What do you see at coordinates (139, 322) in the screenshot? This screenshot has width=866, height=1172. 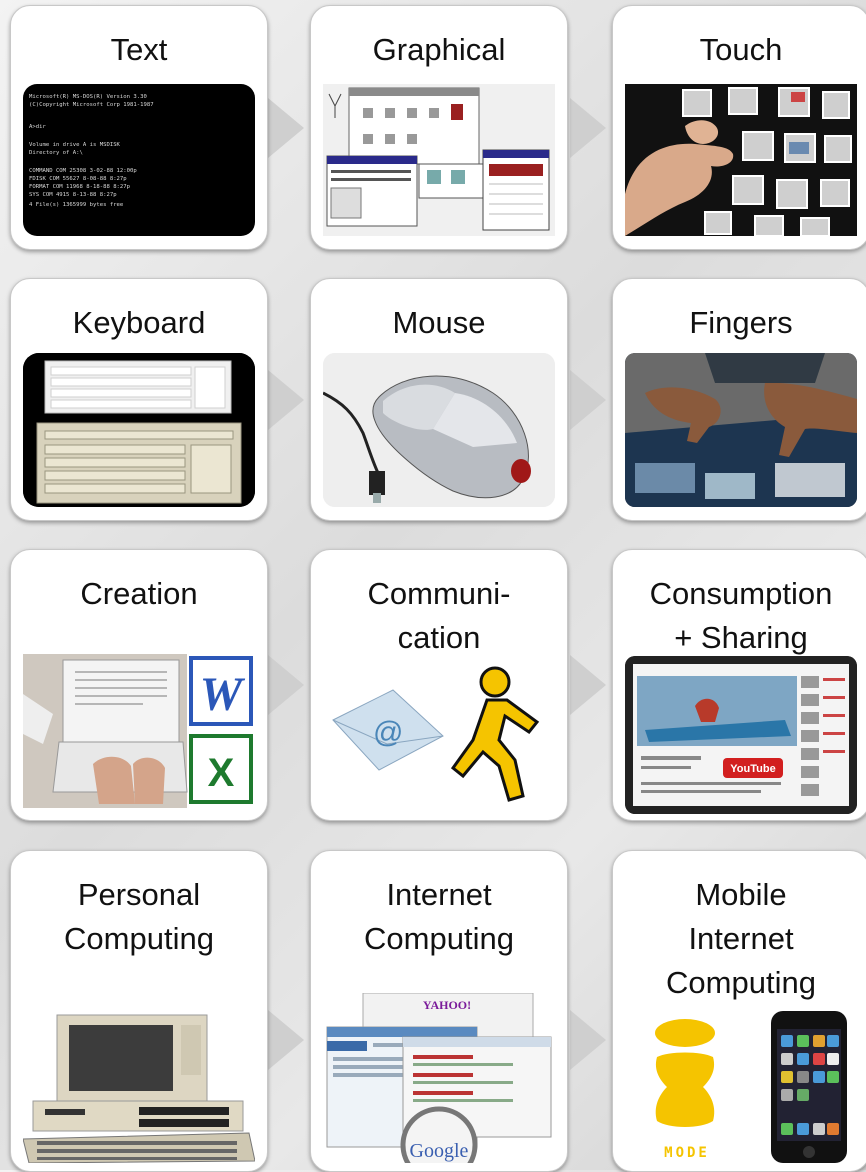 I see `card-title: Keyboard` at bounding box center [139, 322].